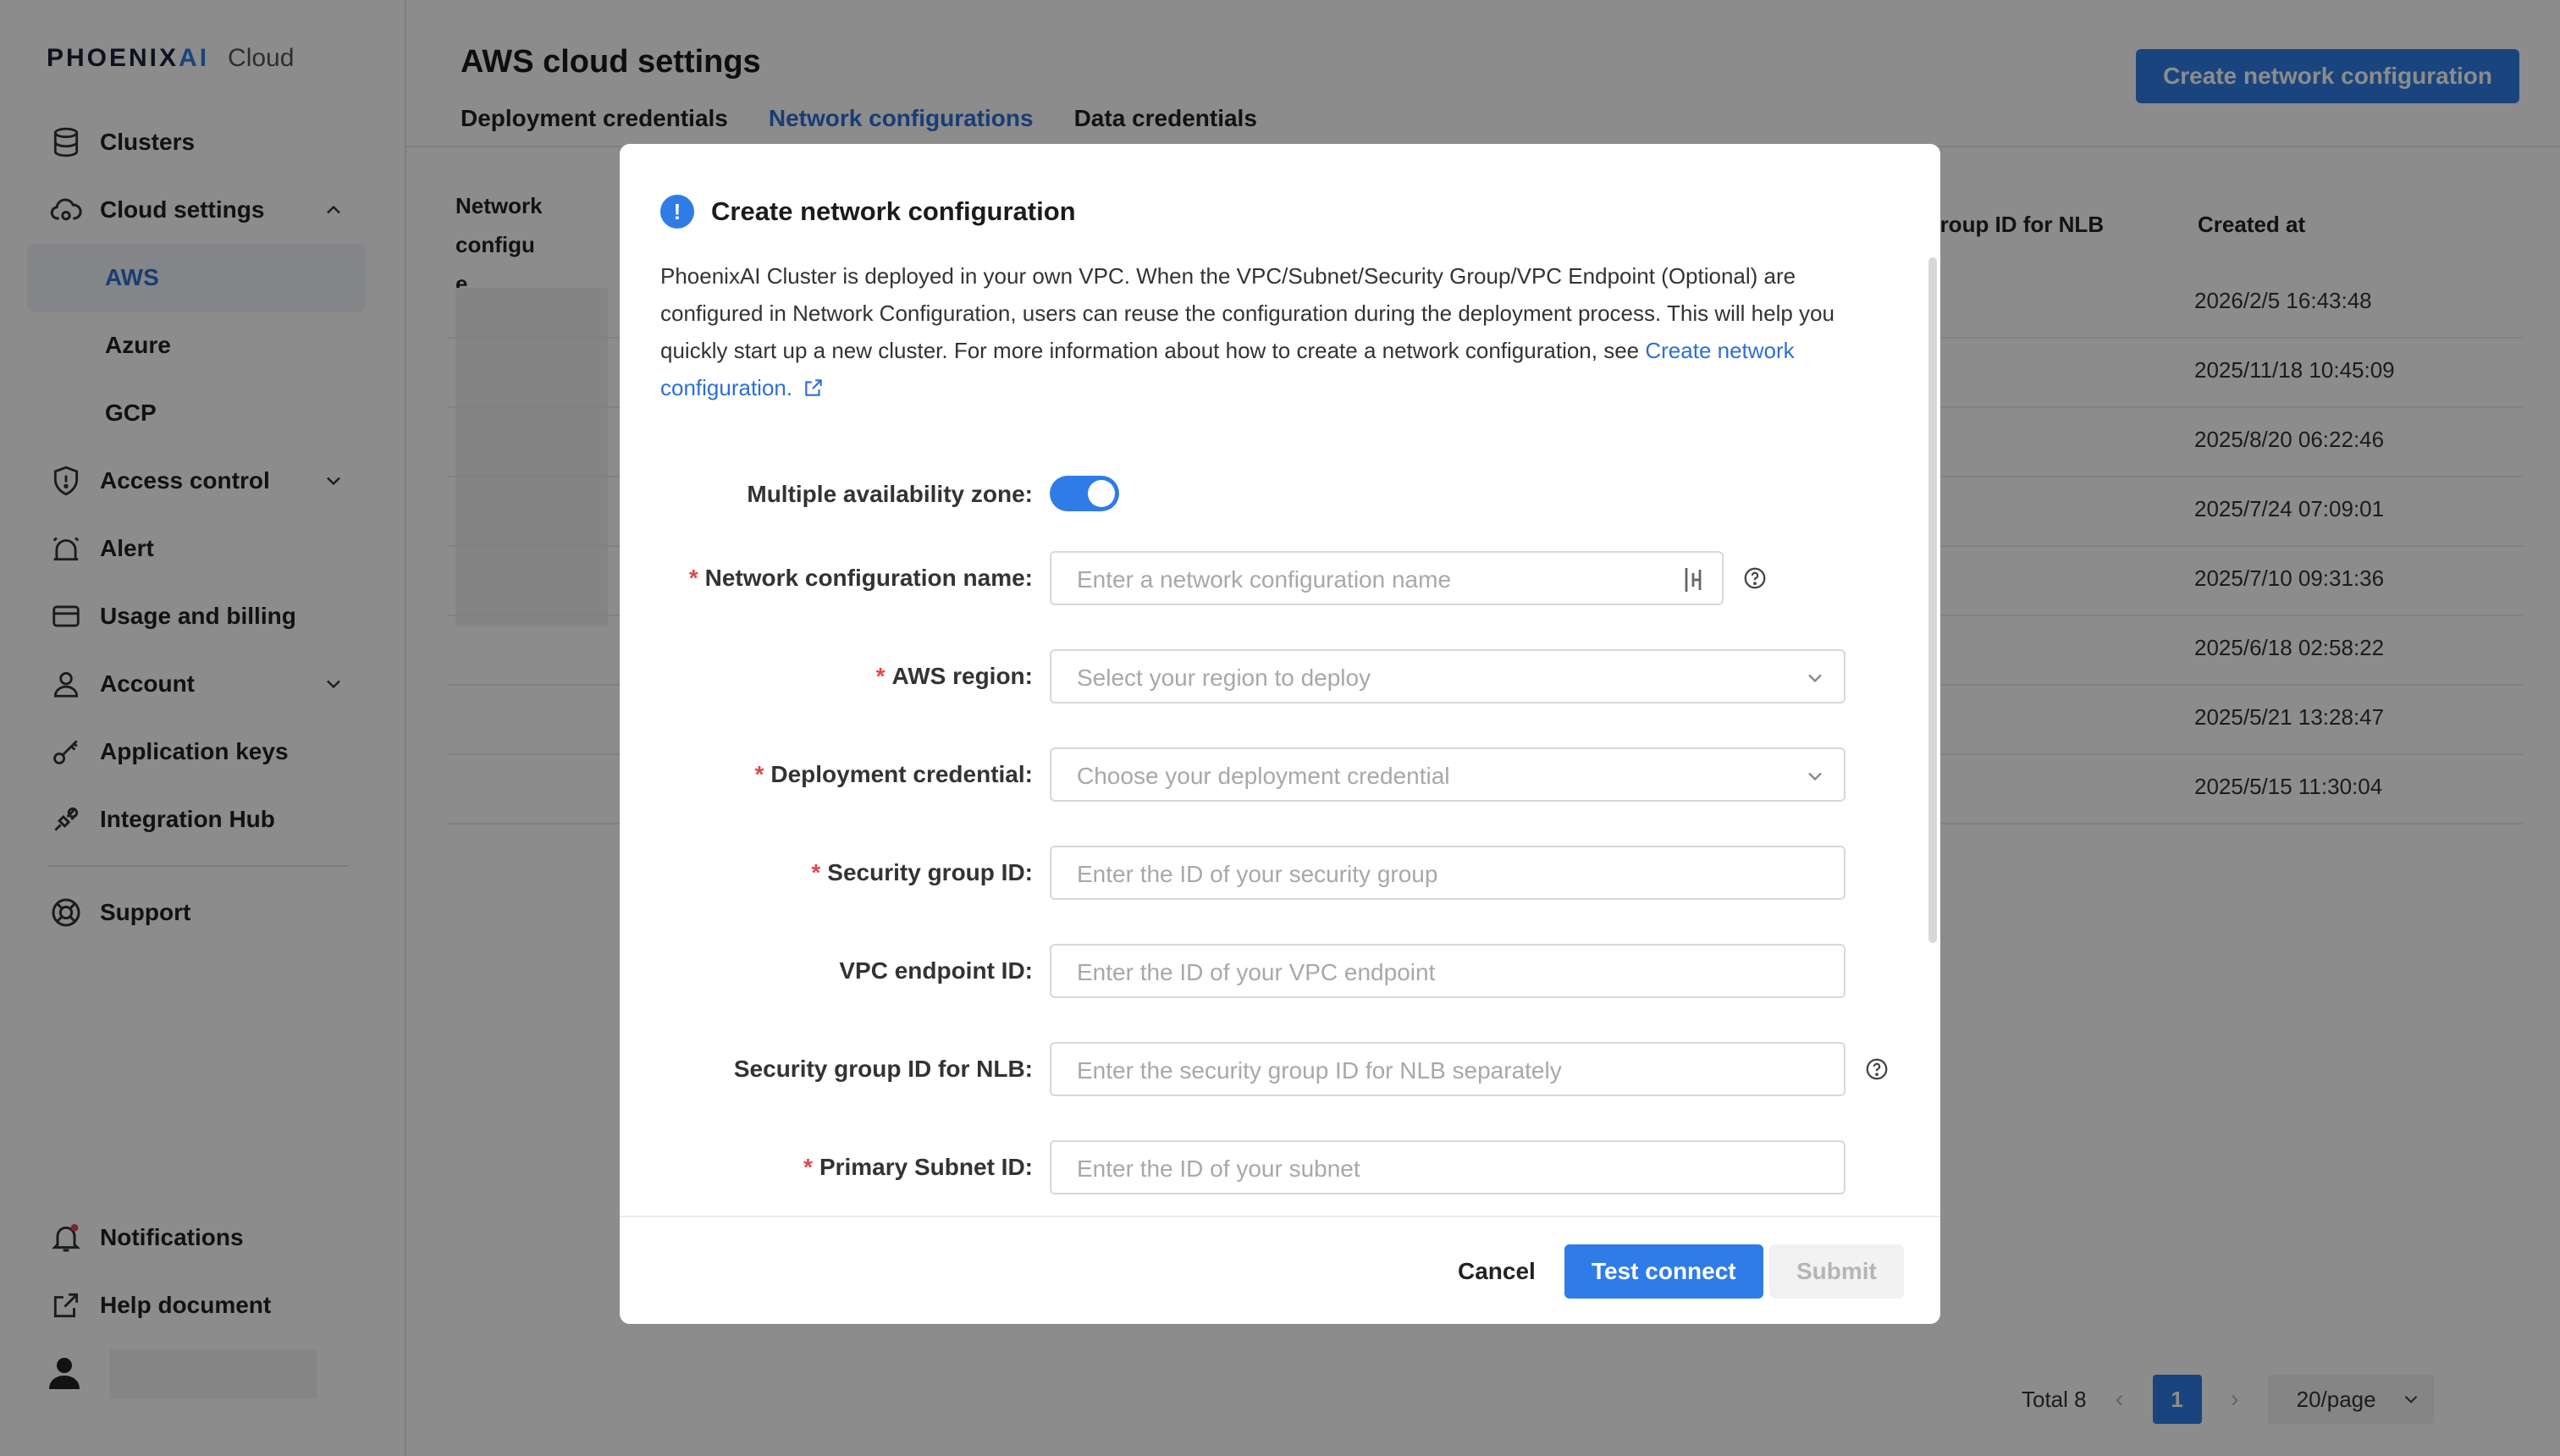 The width and height of the screenshot is (2560, 1456). Describe the element at coordinates (918, 1167) in the screenshot. I see `field-label: * Primary Subnet ID:` at that location.